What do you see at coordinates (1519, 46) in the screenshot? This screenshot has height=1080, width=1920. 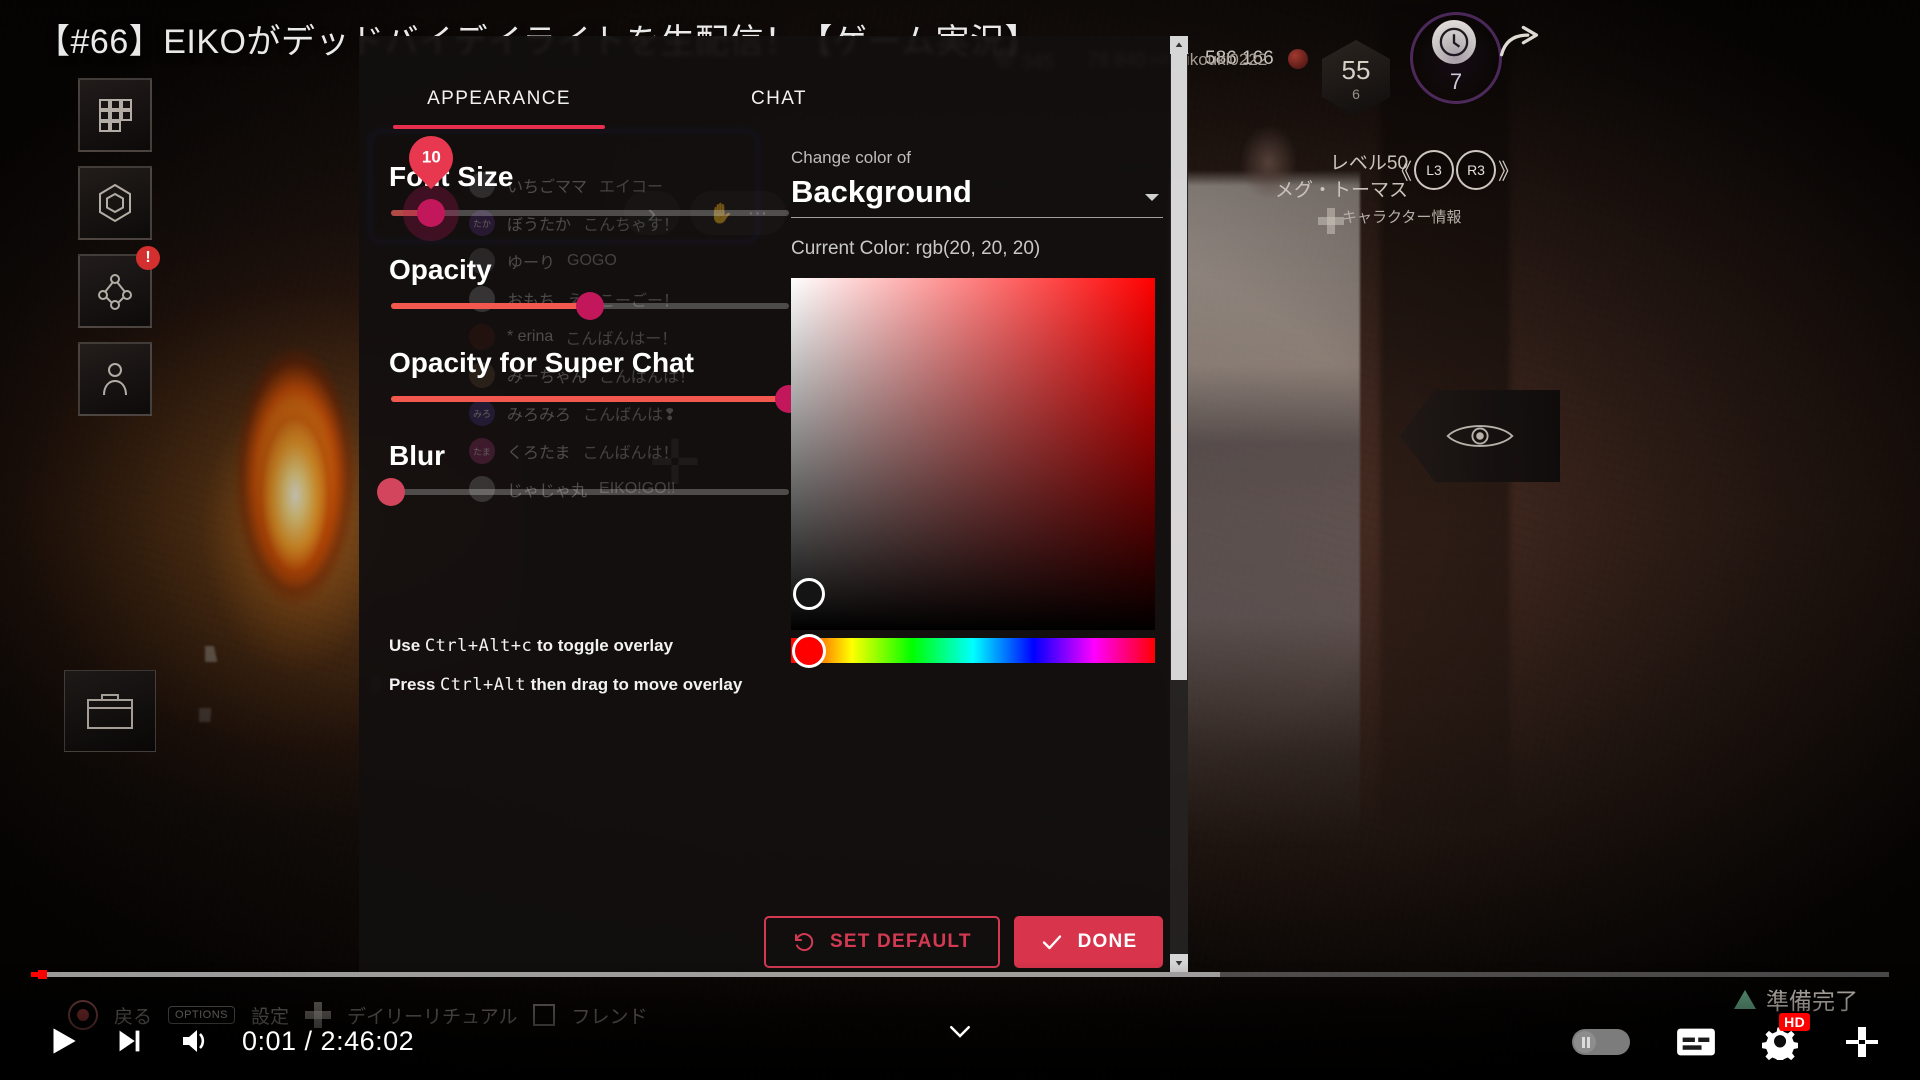 I see `share-icon` at bounding box center [1519, 46].